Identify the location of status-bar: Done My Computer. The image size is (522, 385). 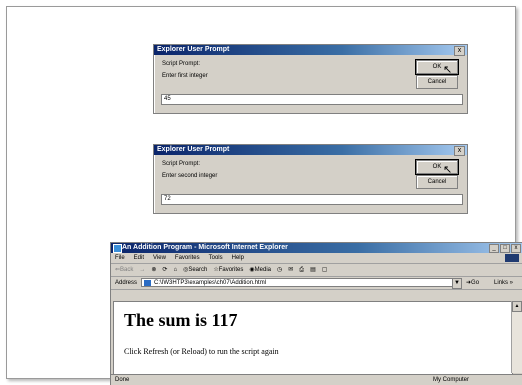
(316, 379).